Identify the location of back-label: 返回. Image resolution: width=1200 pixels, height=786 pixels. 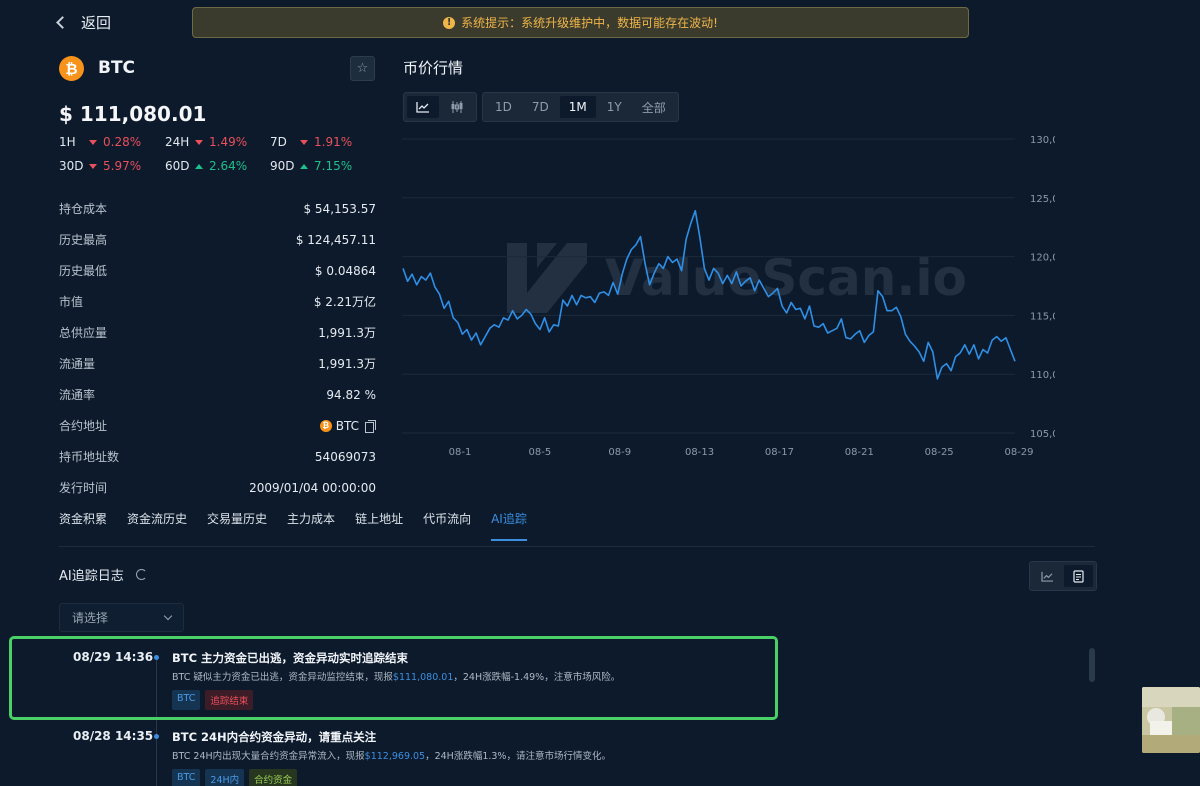
(96, 23).